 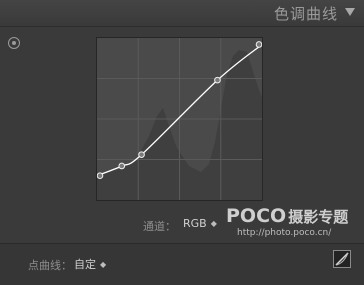 What do you see at coordinates (50, 265) in the screenshot?
I see `point-curve-label: 点曲线：` at bounding box center [50, 265].